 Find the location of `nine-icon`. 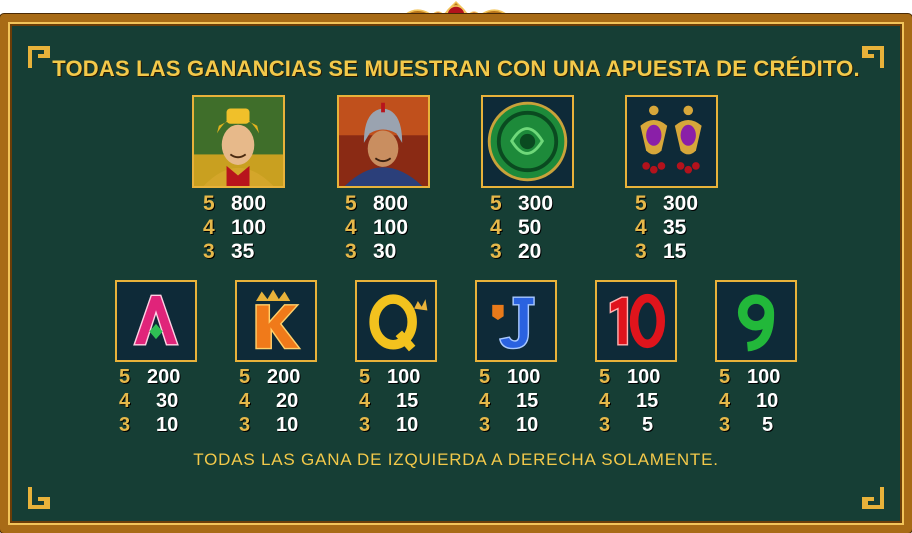

nine-icon is located at coordinates (756, 321).